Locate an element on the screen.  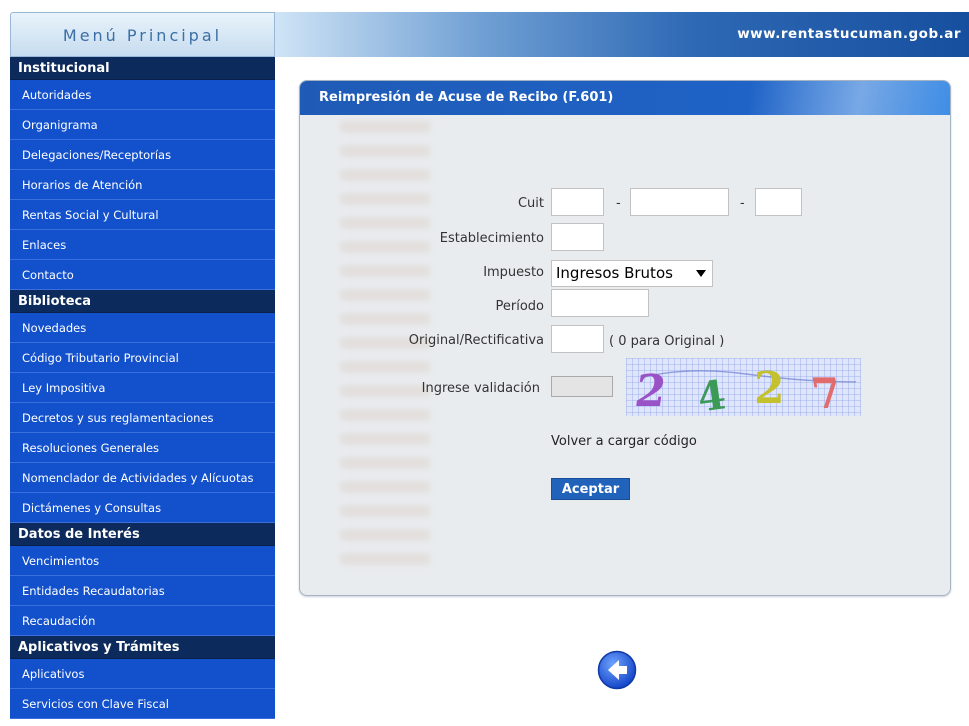
validacion-label: Ingrese validación is located at coordinates (480, 388).